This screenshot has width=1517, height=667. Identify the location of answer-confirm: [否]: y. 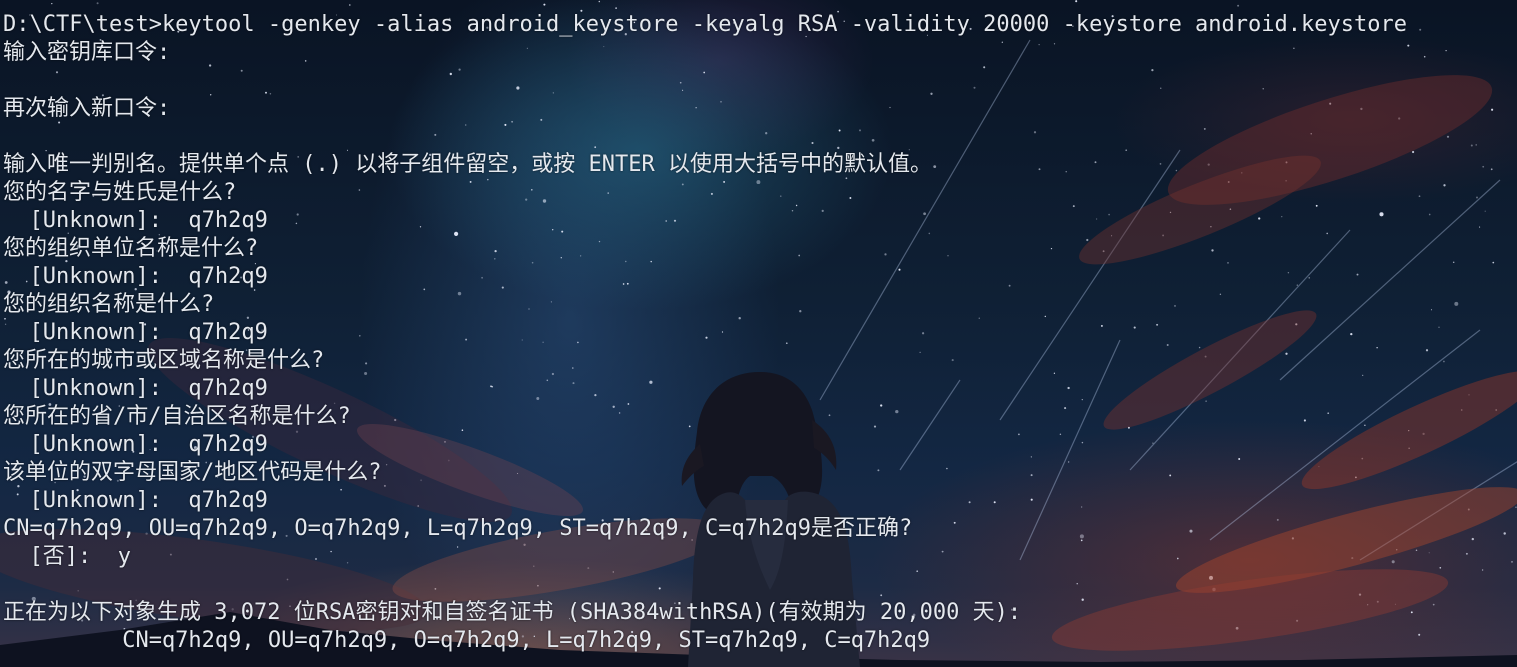
(67, 556).